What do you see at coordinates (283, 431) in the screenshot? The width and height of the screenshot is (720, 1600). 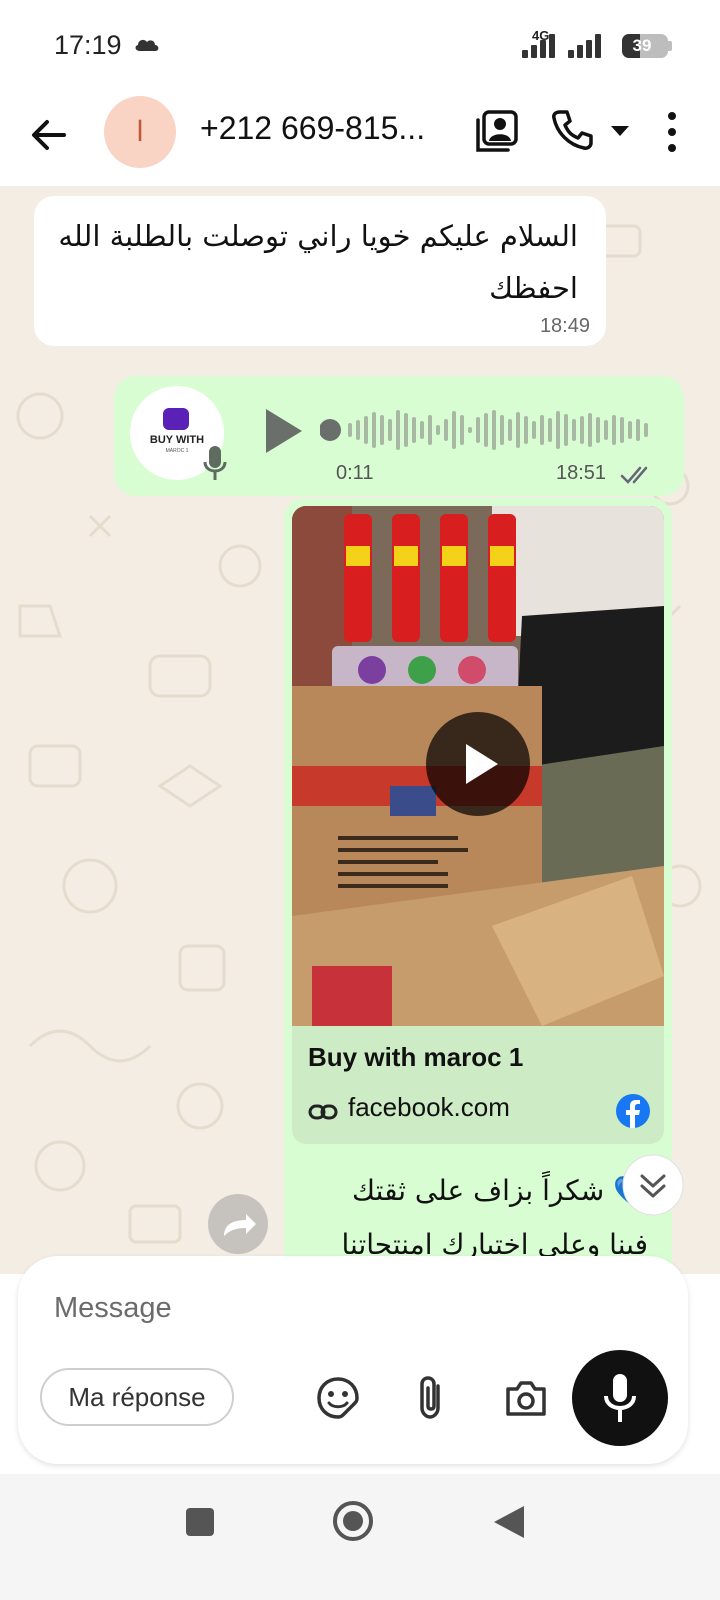 I see `play-icon` at bounding box center [283, 431].